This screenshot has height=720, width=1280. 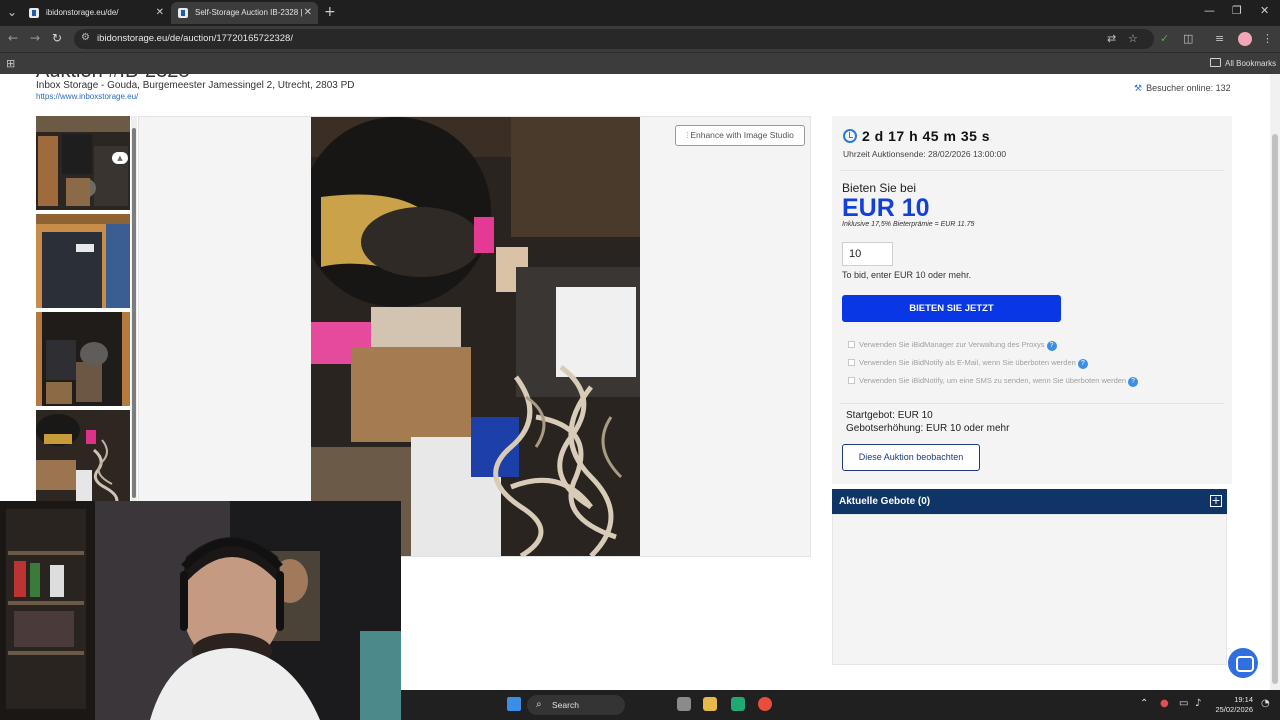 I want to click on bid-hint: To bid, enter EUR 10 oder mehr., so click(x=907, y=275).